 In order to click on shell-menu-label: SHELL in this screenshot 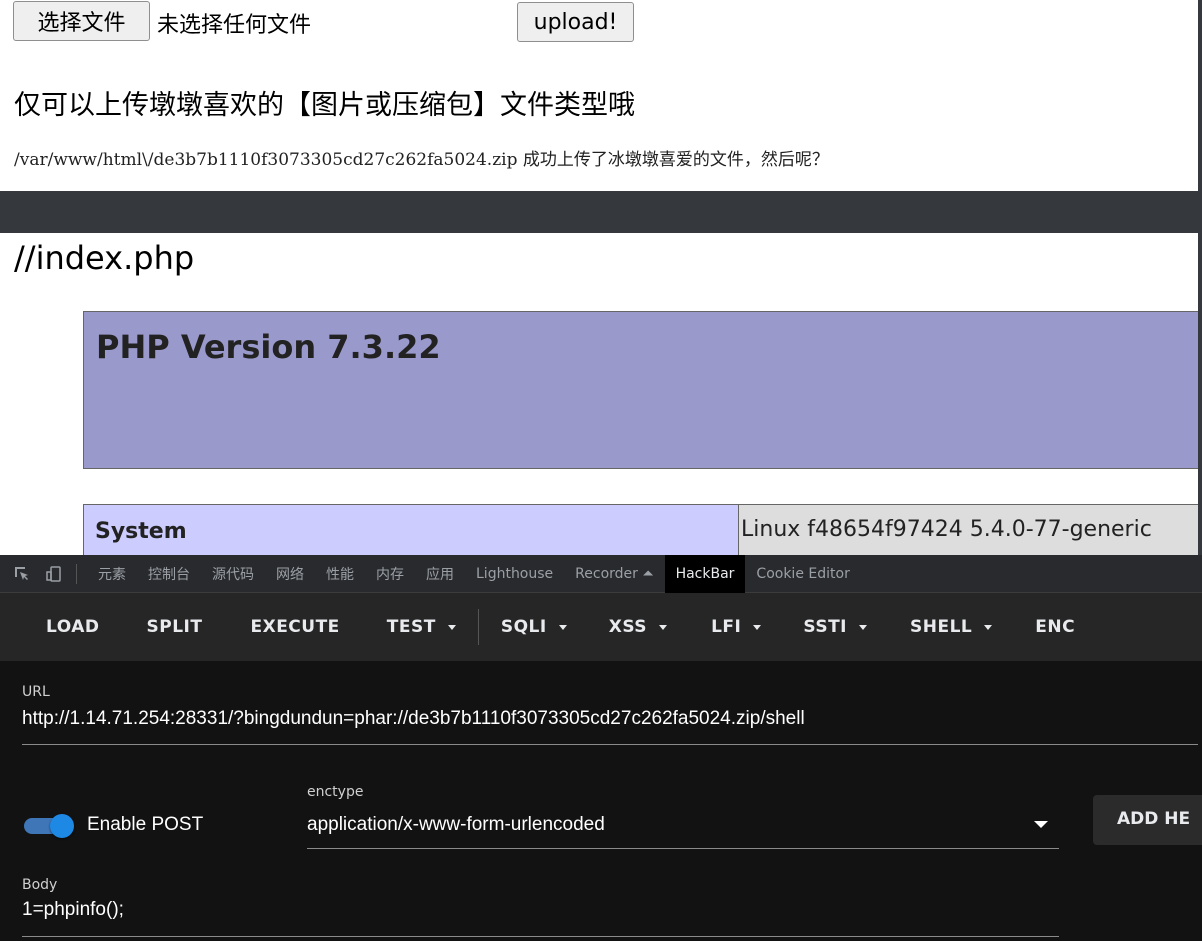, I will do `click(941, 627)`.